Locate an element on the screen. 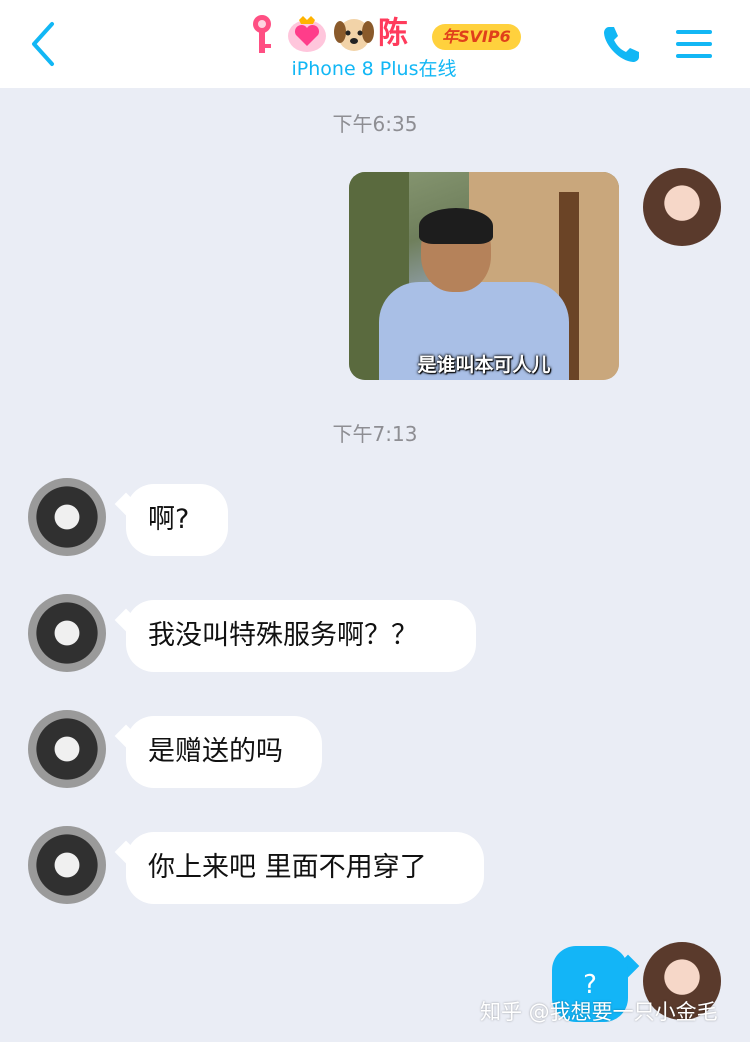 The width and height of the screenshot is (750, 1042). menu-button is located at coordinates (694, 44).